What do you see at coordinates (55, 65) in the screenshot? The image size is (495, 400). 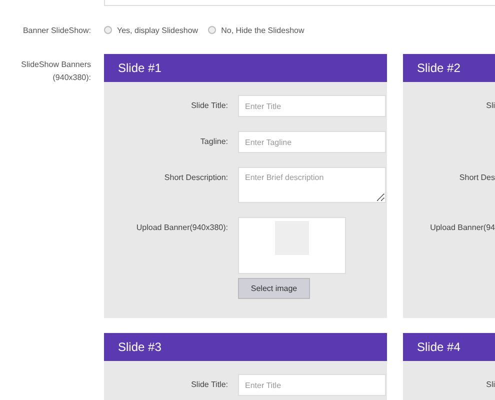 I see `field-label: SlideShow Banners` at bounding box center [55, 65].